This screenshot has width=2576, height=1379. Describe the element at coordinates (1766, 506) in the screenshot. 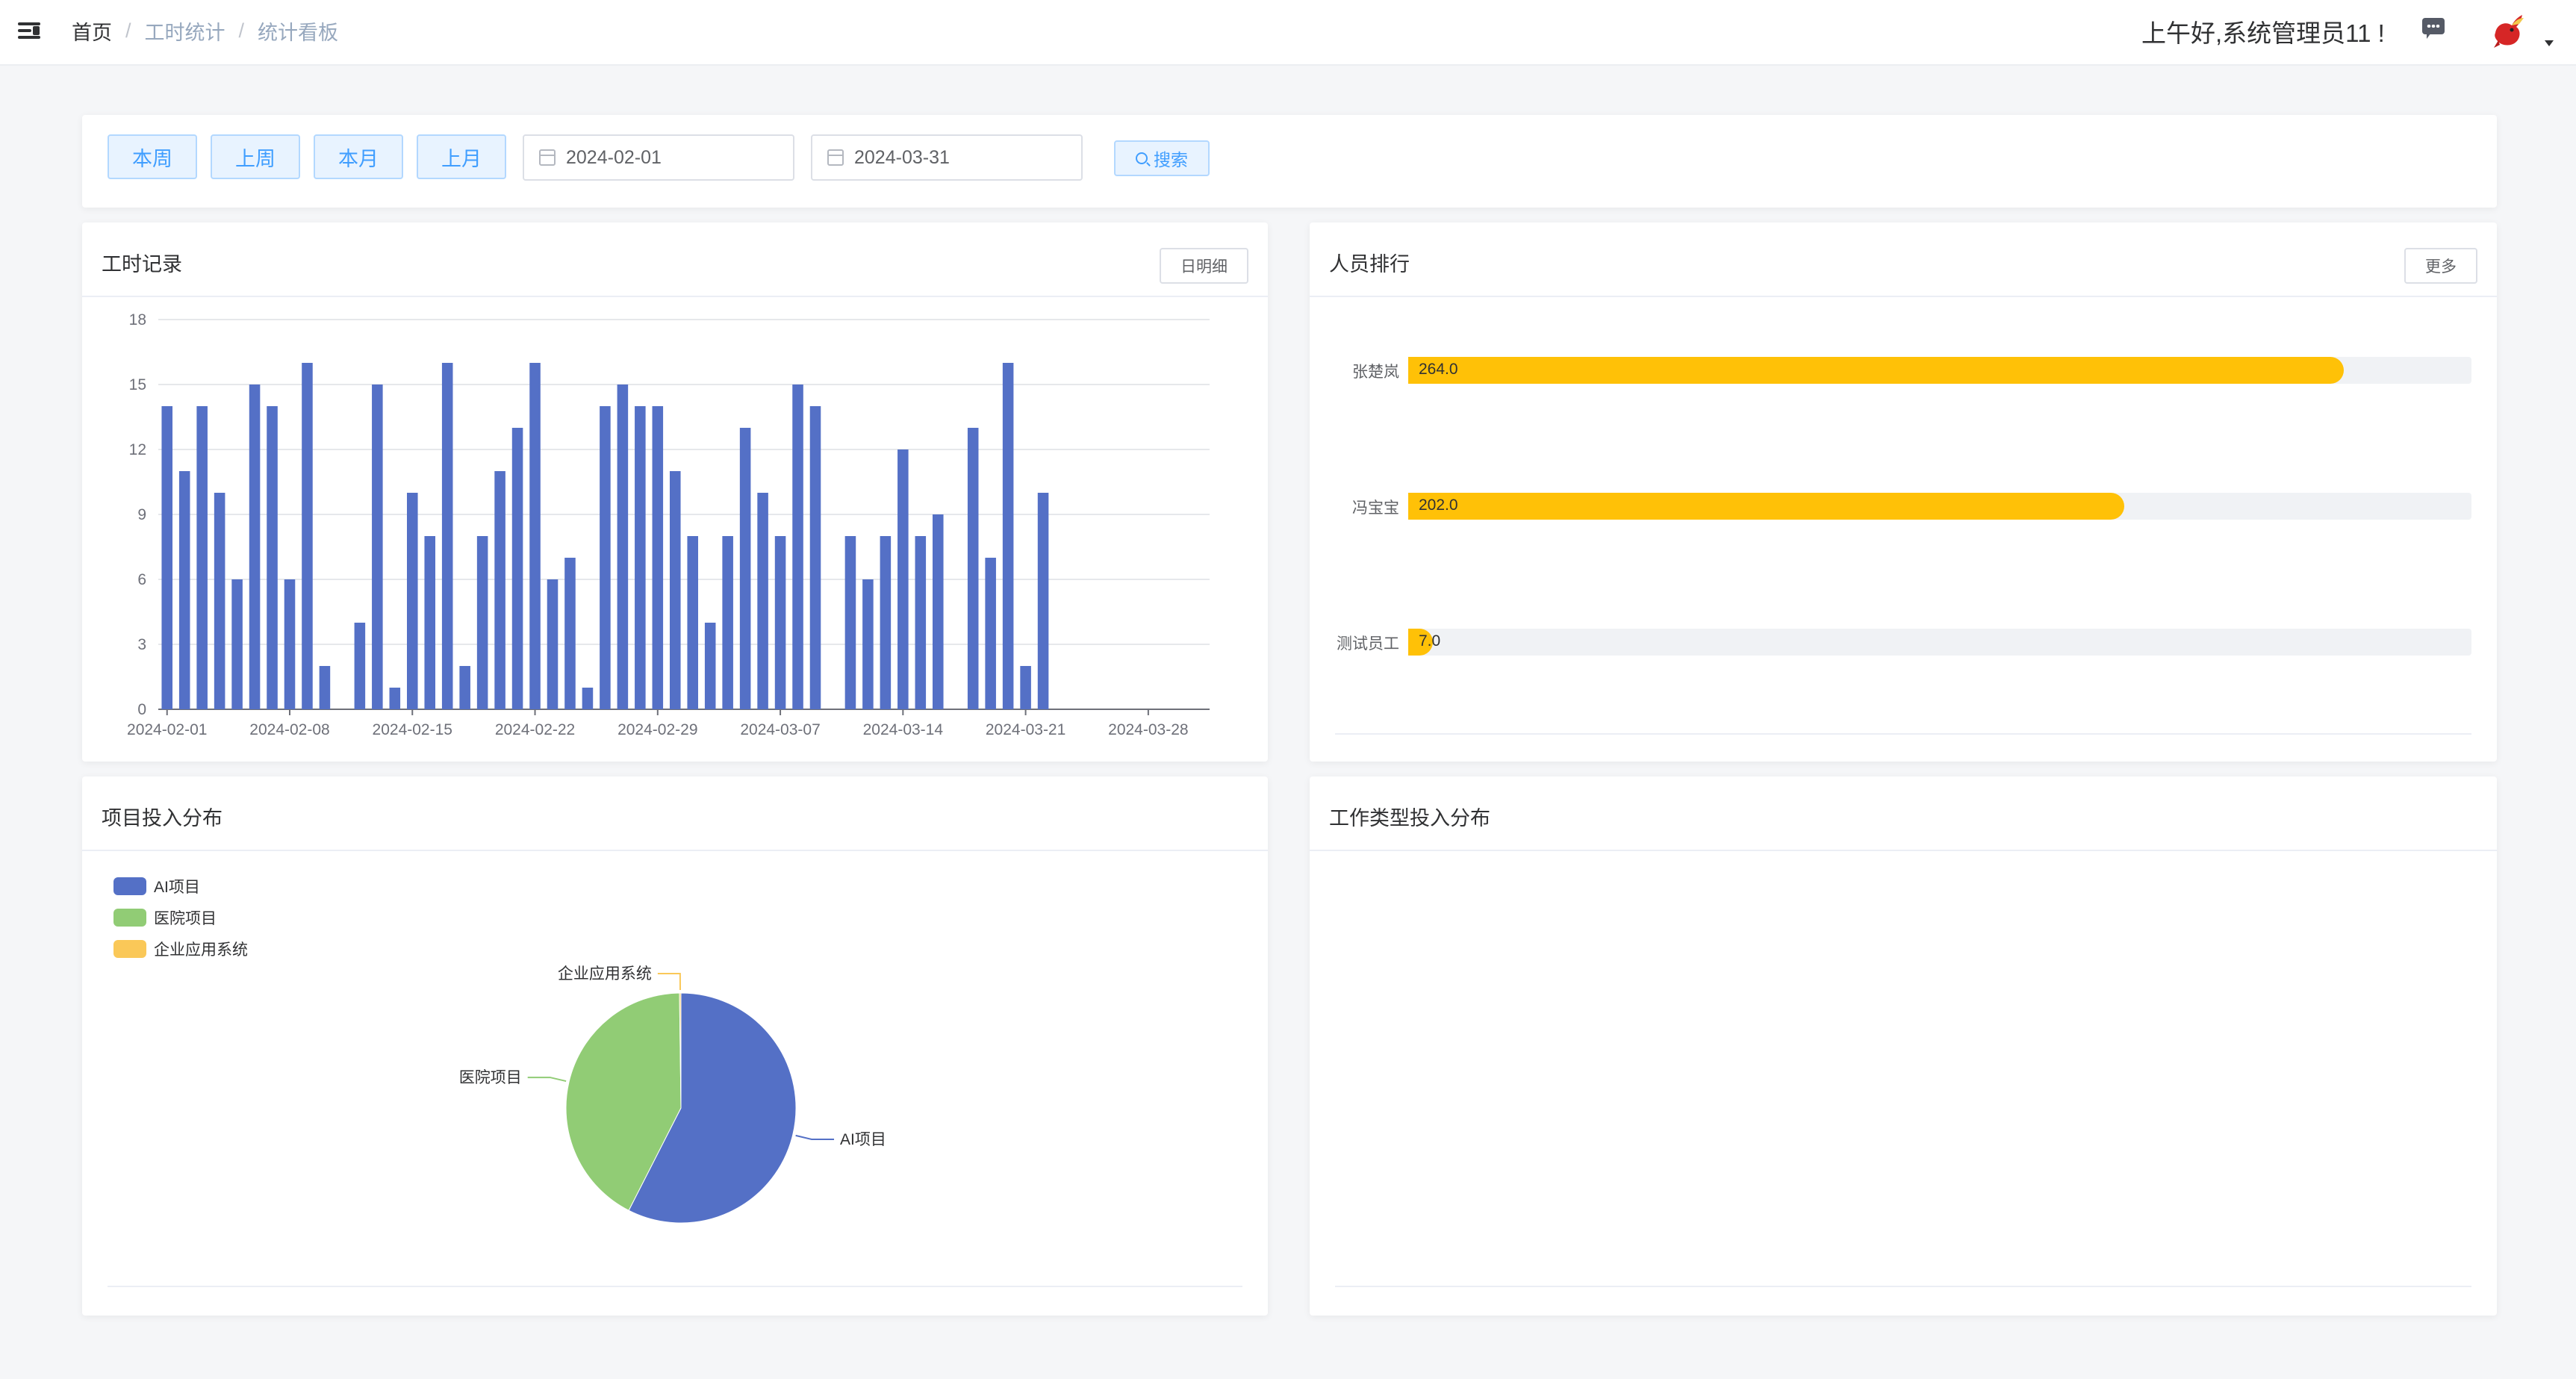

I see `ranking-bar-fill` at that location.